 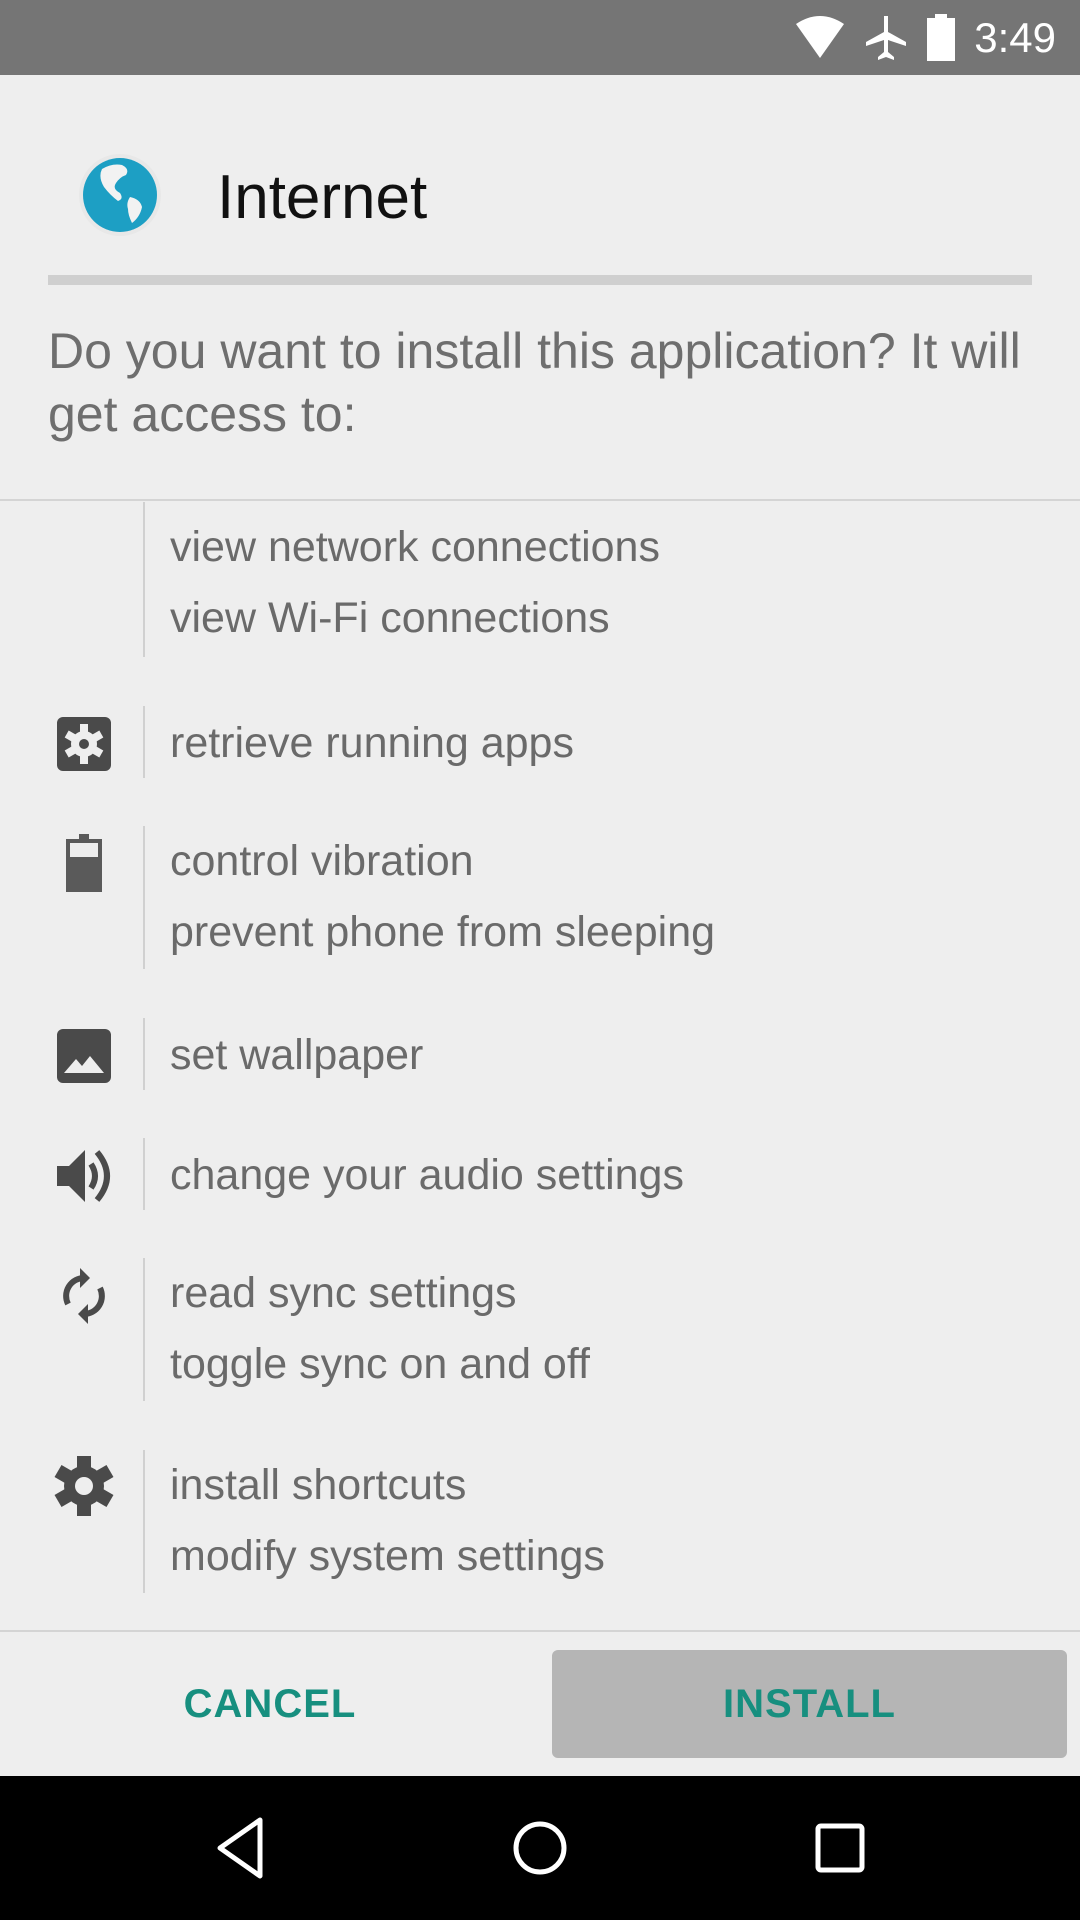 What do you see at coordinates (322, 197) in the screenshot?
I see `app-title: Internet` at bounding box center [322, 197].